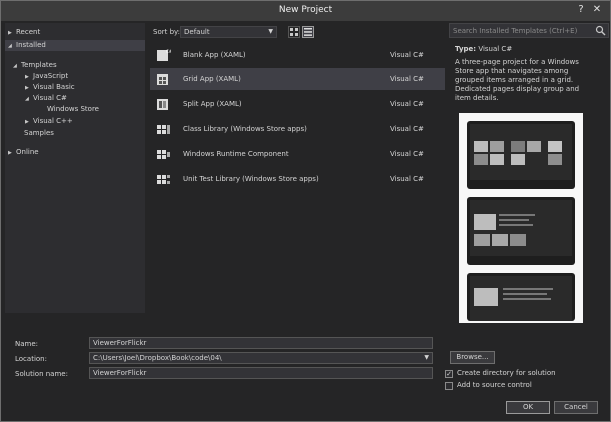 This screenshot has width=611, height=422. Describe the element at coordinates (308, 32) in the screenshot. I see `list-view-icon` at that location.